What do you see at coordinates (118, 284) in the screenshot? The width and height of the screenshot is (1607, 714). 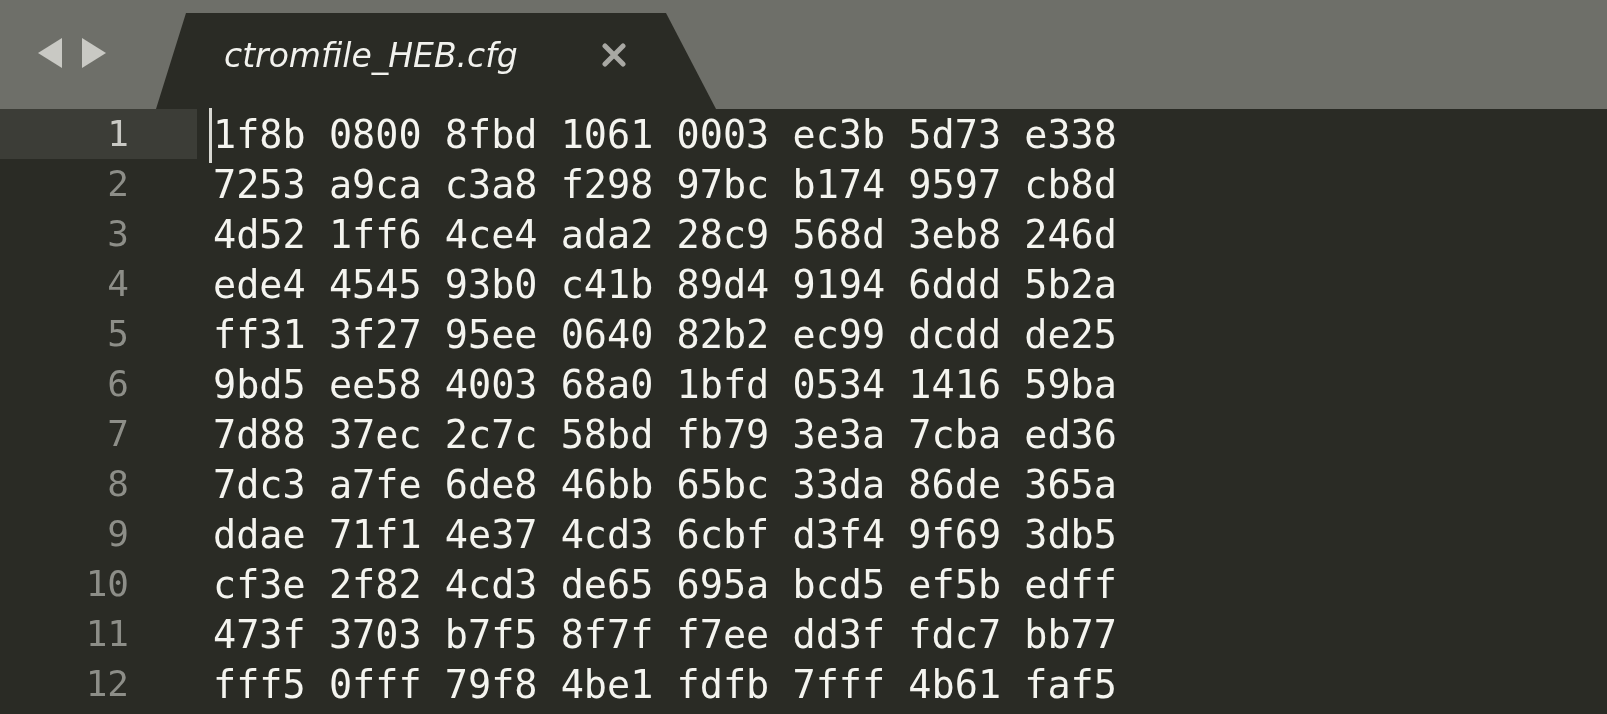 I see `line-number: 4` at bounding box center [118, 284].